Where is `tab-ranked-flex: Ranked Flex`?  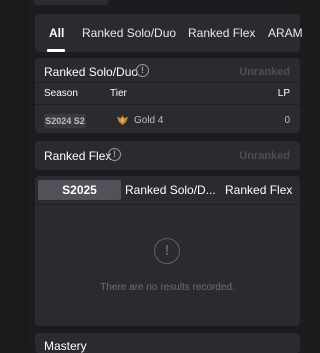 tab-ranked-flex: Ranked Flex is located at coordinates (221, 33).